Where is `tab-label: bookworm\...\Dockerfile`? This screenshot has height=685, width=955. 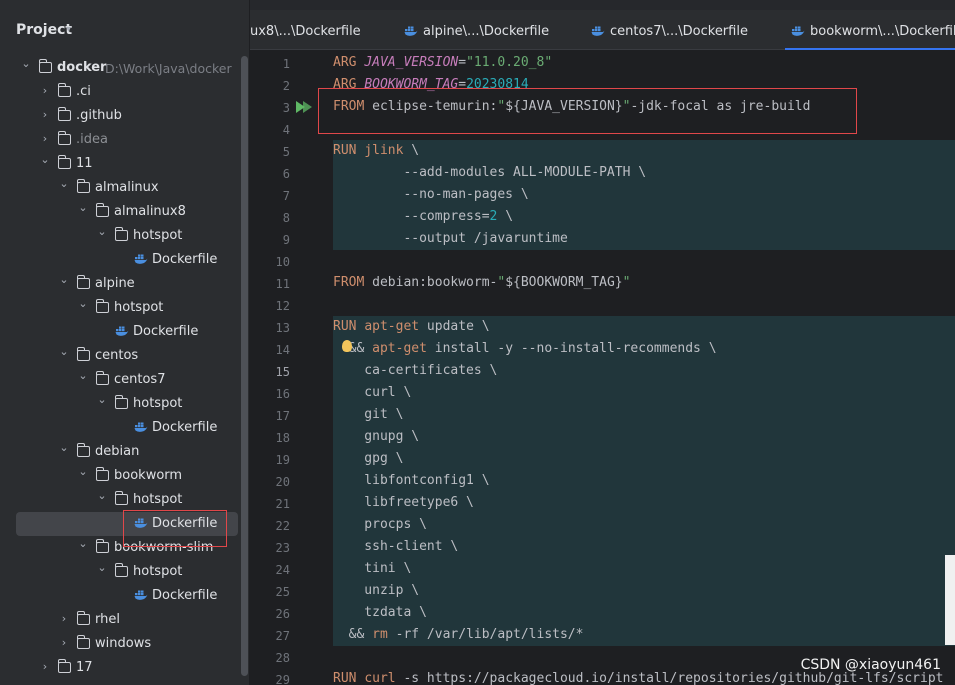 tab-label: bookworm\...\Dockerfile is located at coordinates (882, 31).